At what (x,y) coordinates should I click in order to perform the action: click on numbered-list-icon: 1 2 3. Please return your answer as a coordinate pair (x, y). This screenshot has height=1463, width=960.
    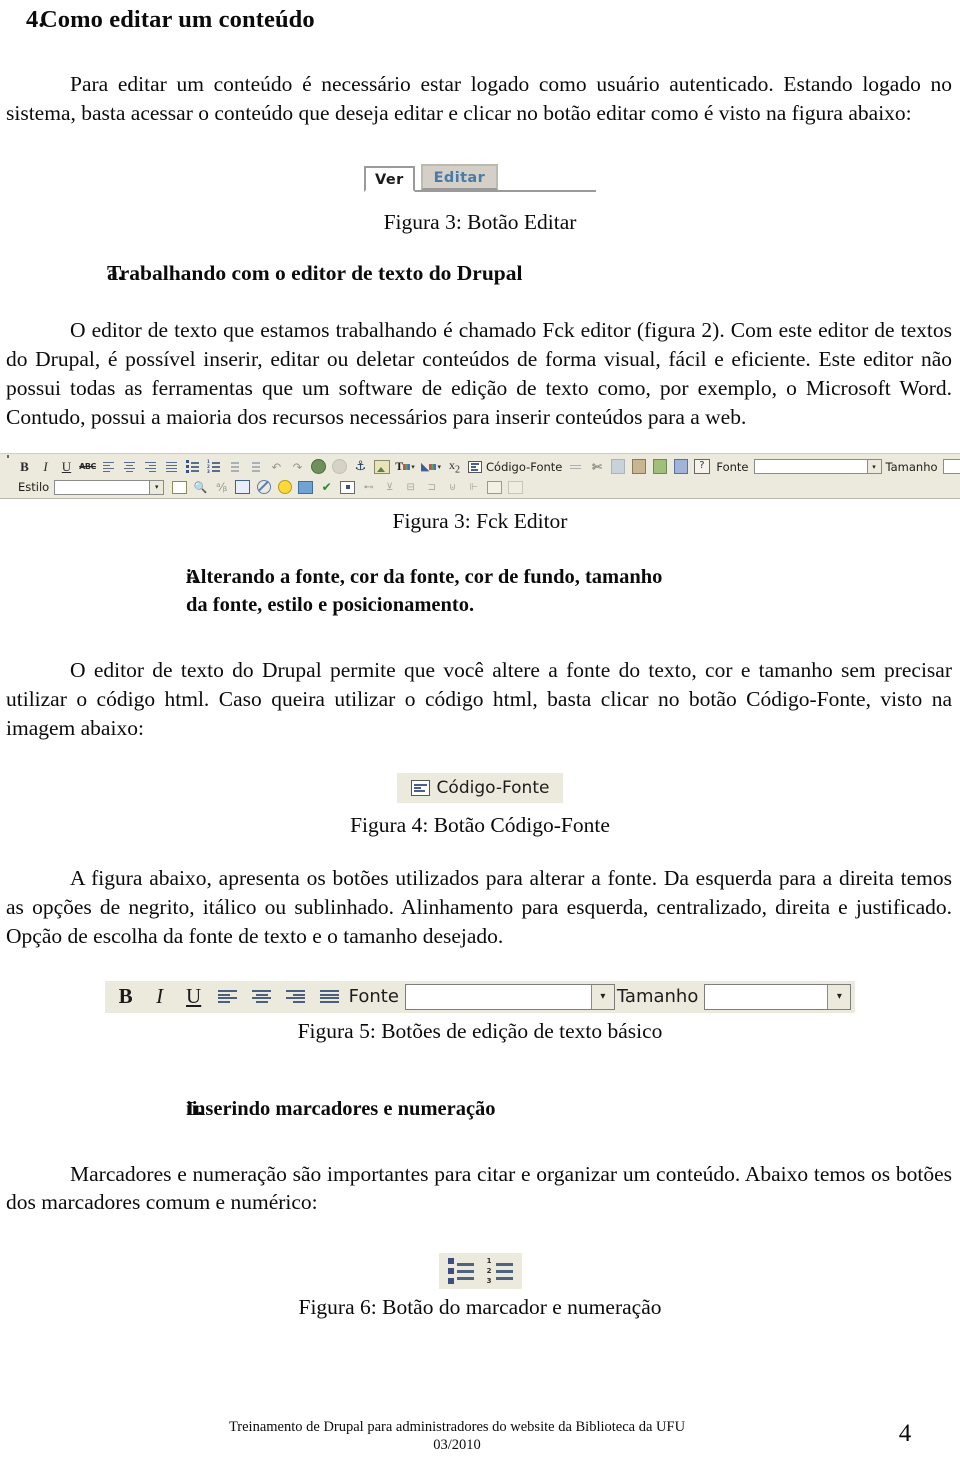
    Looking at the image, I should click on (499, 1271).